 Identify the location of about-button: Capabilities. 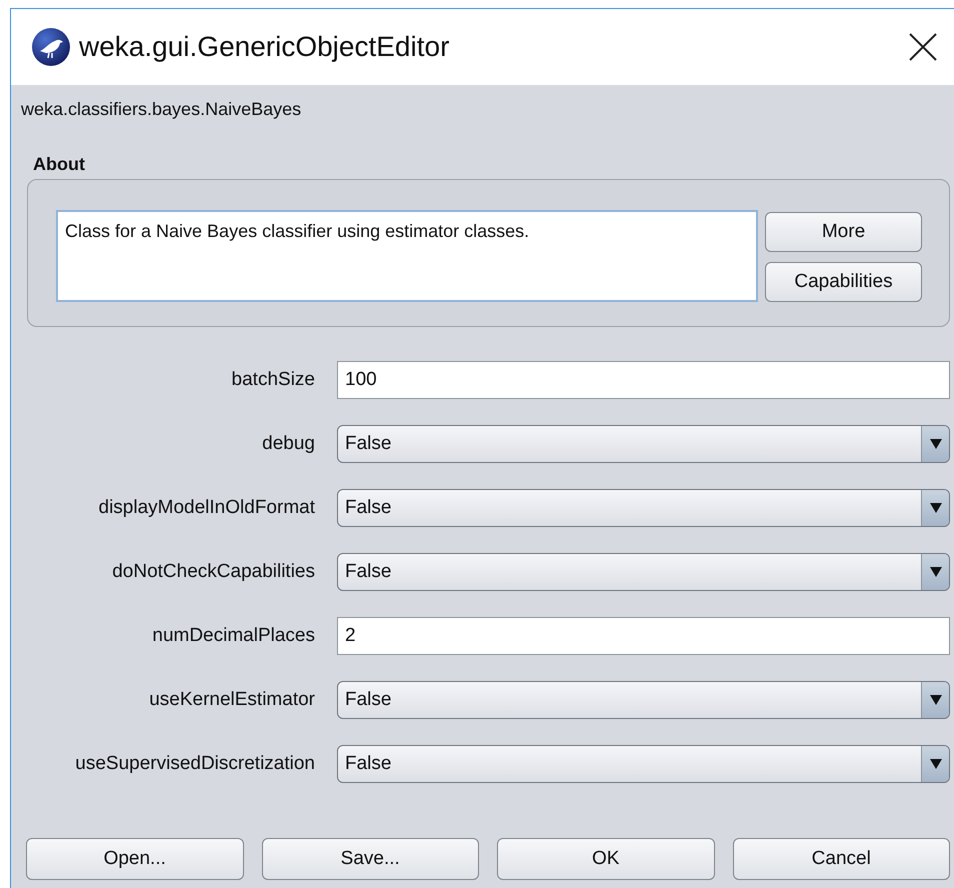
(843, 282).